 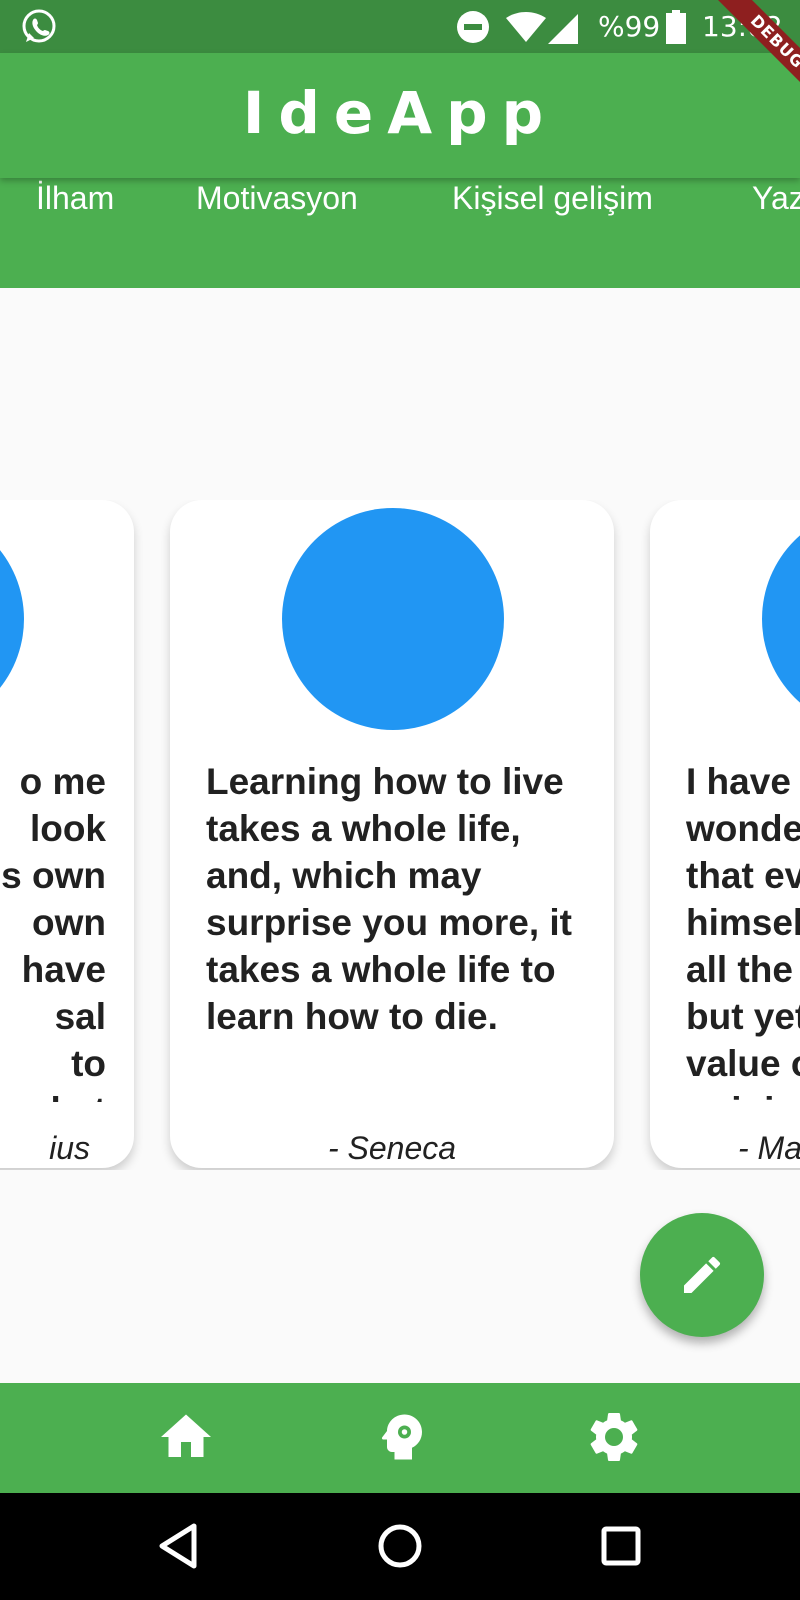 What do you see at coordinates (400, 26) in the screenshot?
I see `status-bar: %99 13:02` at bounding box center [400, 26].